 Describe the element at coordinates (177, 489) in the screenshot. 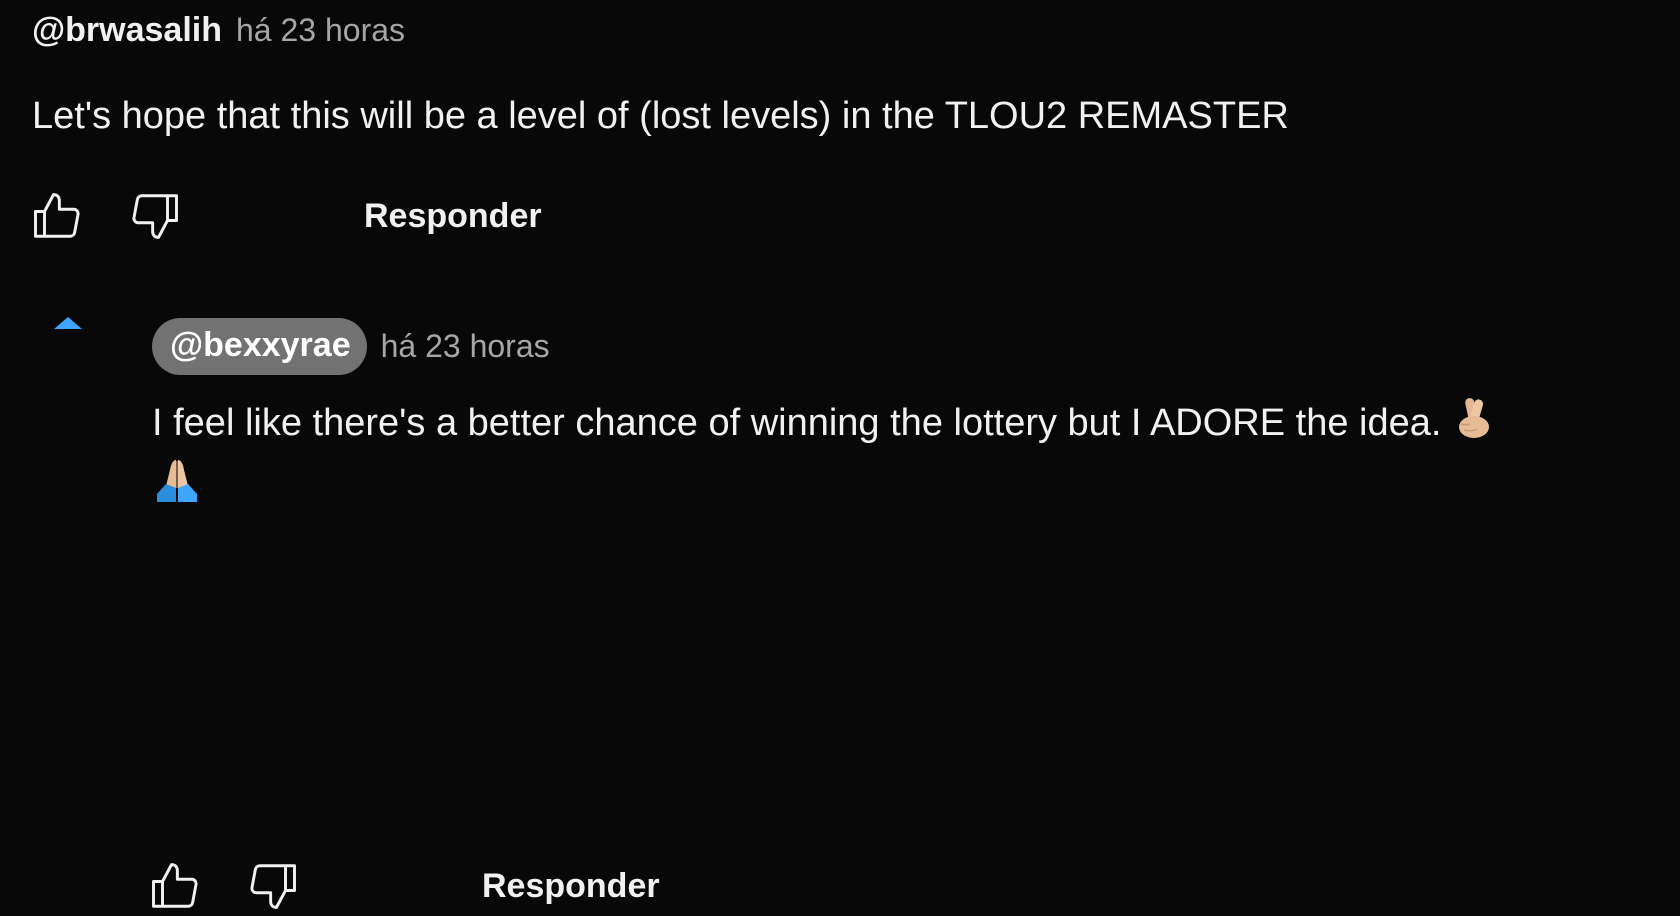

I see `folded-hands-emoji` at that location.